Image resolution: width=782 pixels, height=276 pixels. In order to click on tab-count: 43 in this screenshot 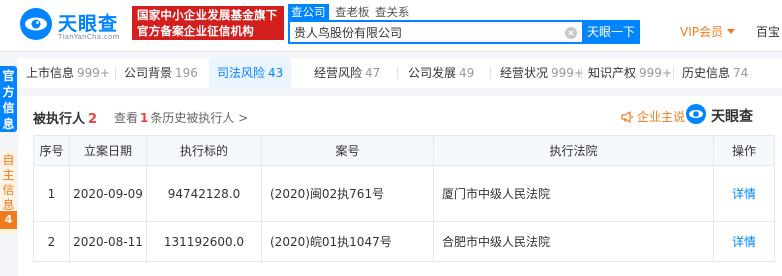, I will do `click(276, 73)`.